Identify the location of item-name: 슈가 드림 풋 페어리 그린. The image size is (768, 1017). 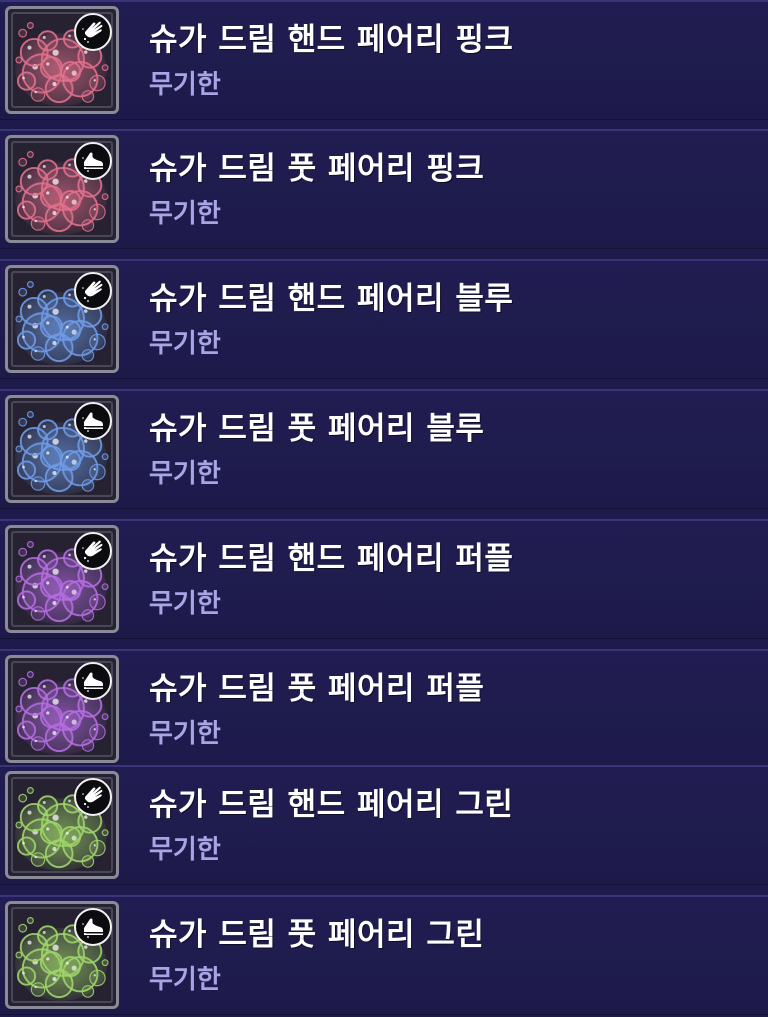
(317, 935).